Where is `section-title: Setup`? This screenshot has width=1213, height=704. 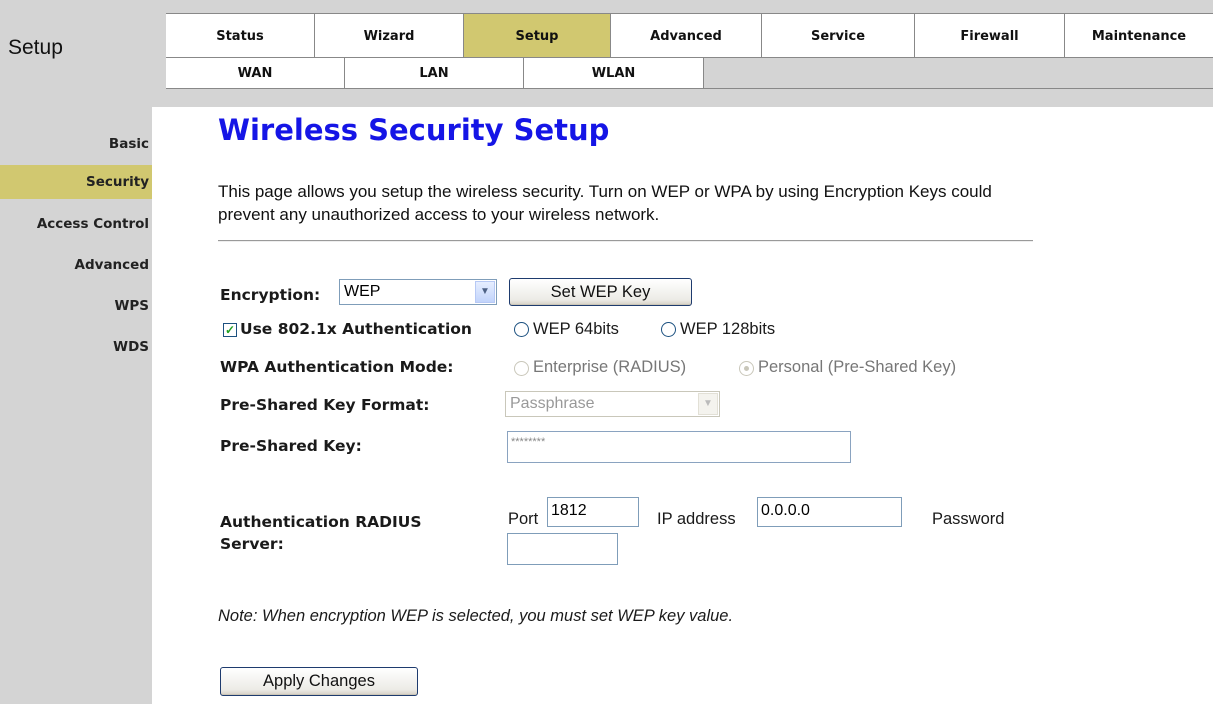
section-title: Setup is located at coordinates (35, 47).